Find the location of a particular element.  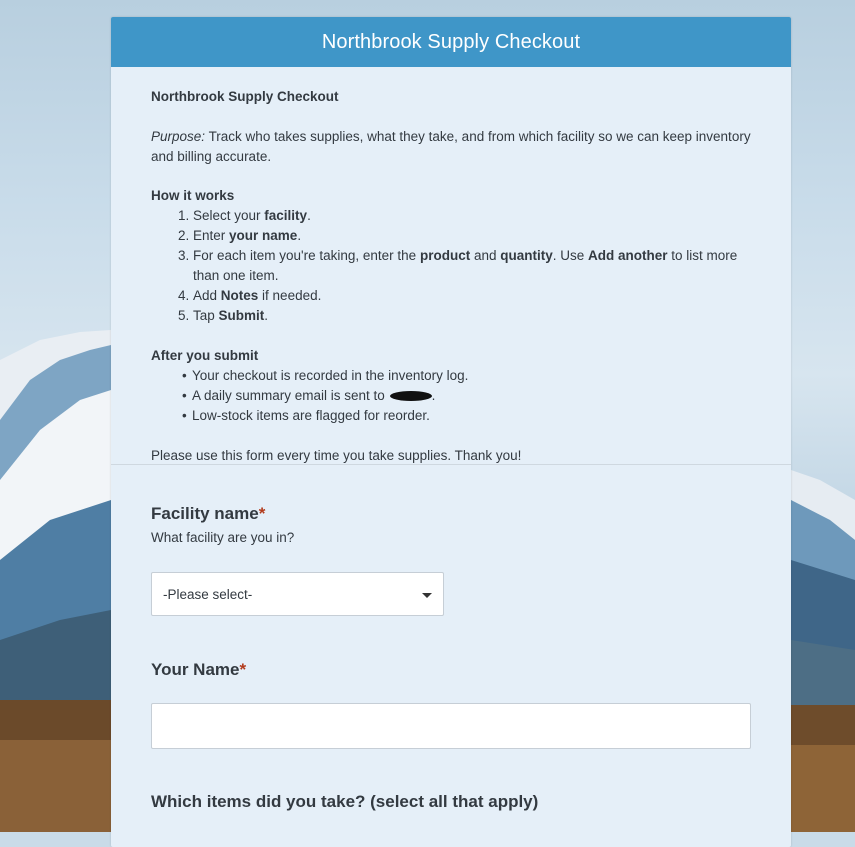

facility-select: -Please select- is located at coordinates (297, 594).